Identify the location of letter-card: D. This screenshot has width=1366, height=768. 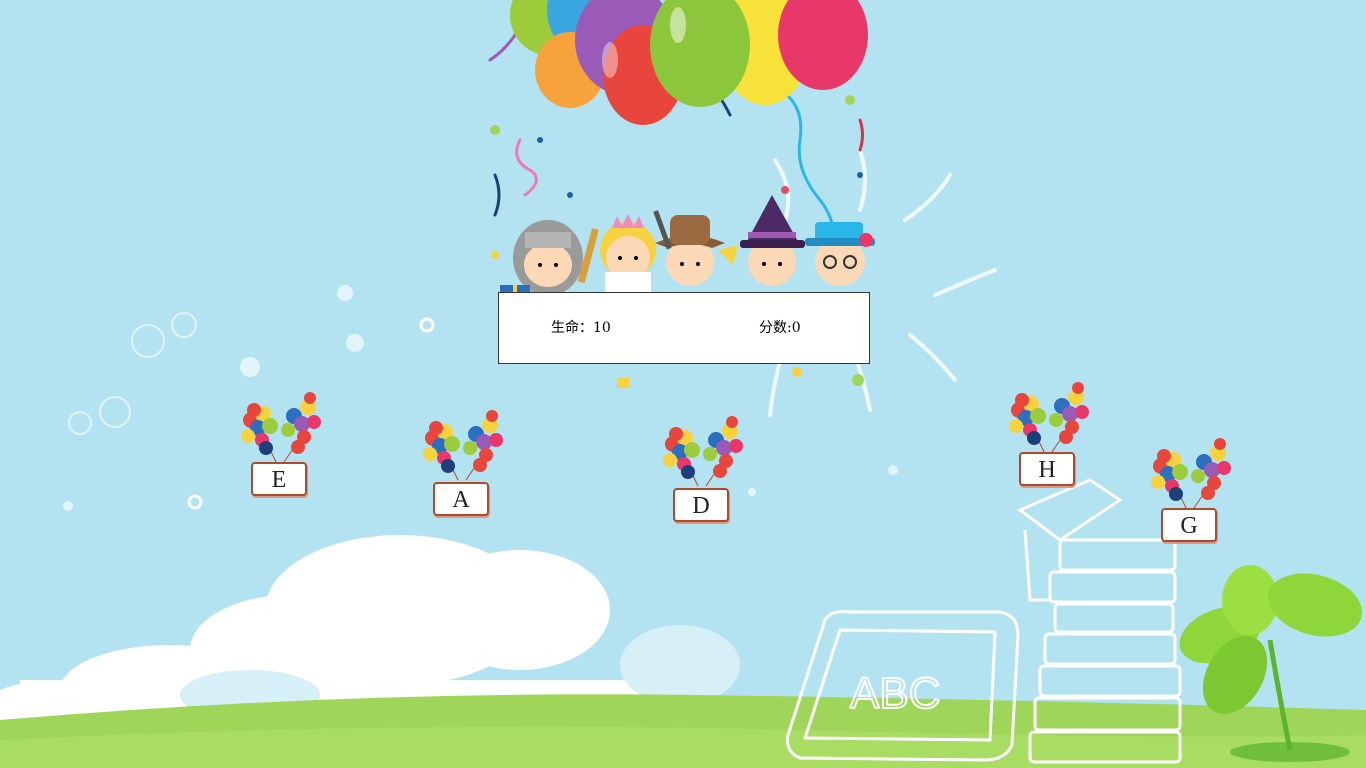
(701, 505).